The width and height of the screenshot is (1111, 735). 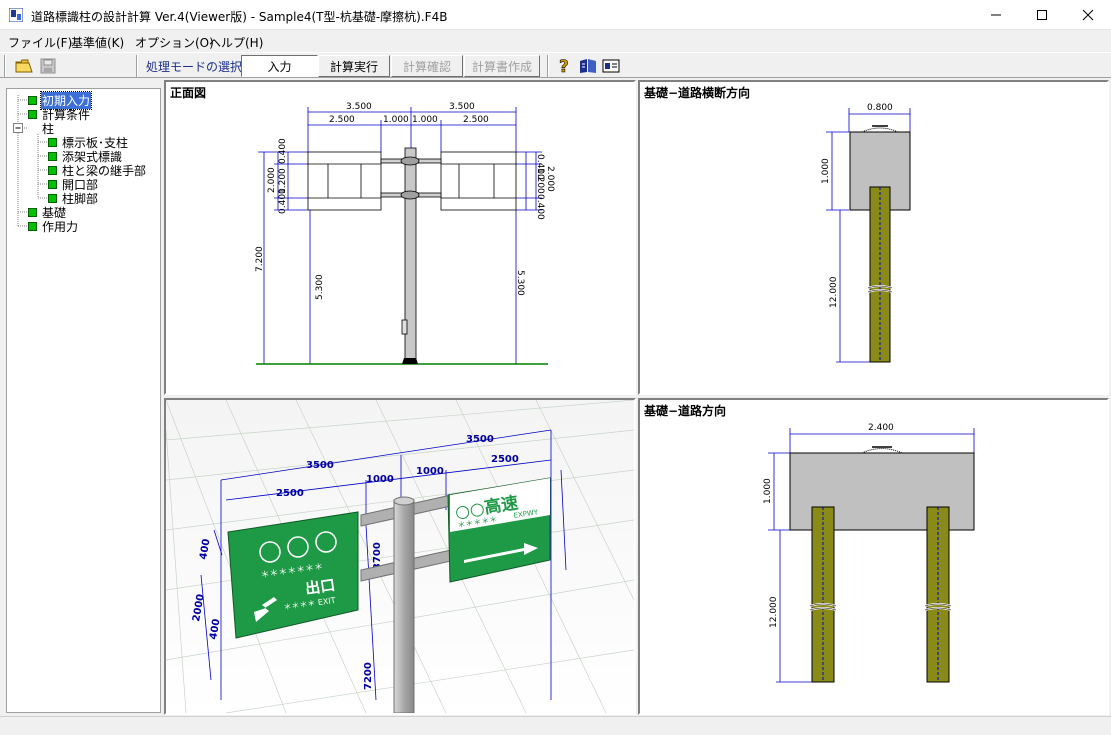 I want to click on road-dim-footing-height: 1.000, so click(x=768, y=491).